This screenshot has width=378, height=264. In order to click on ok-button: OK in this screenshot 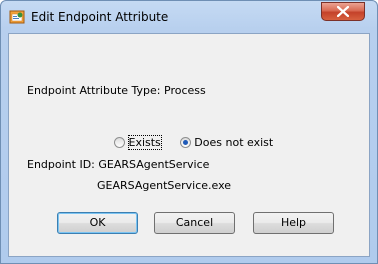, I will do `click(97, 223)`.